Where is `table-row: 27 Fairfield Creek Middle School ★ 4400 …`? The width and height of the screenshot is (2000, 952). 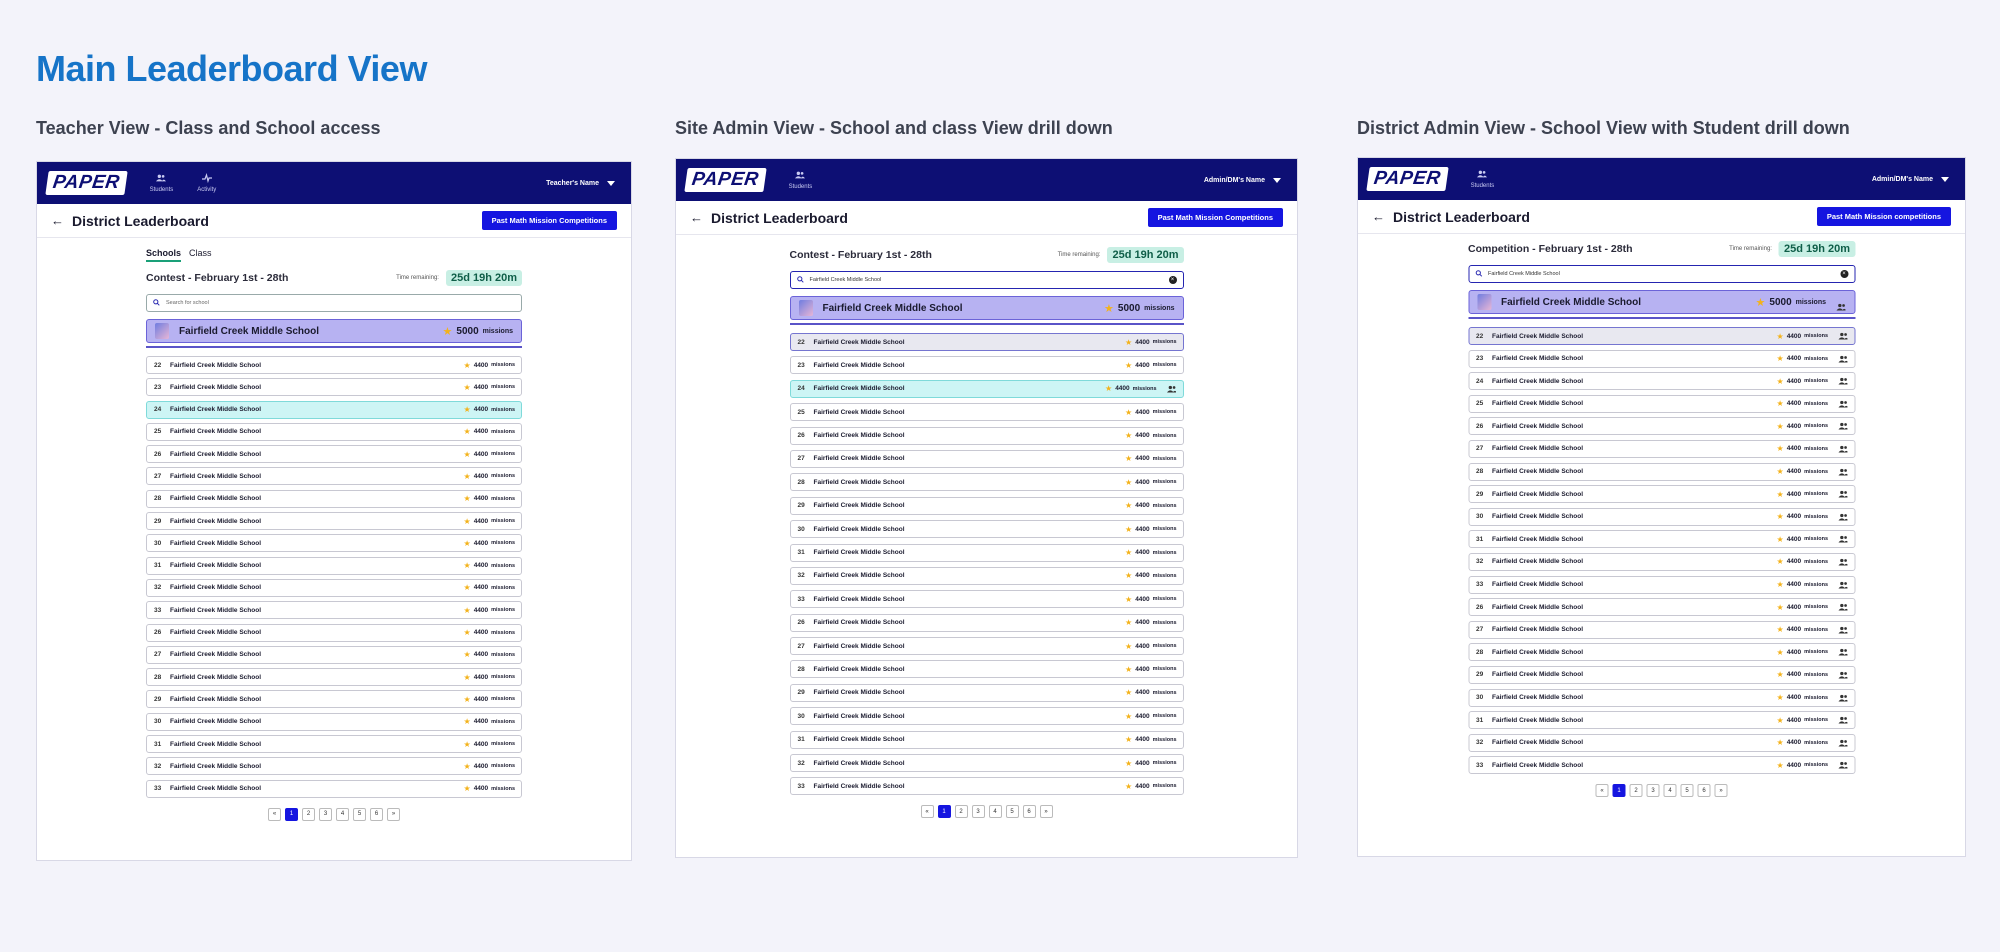
table-row: 27 Fairfield Creek Middle School ★ 4400 … is located at coordinates (334, 654).